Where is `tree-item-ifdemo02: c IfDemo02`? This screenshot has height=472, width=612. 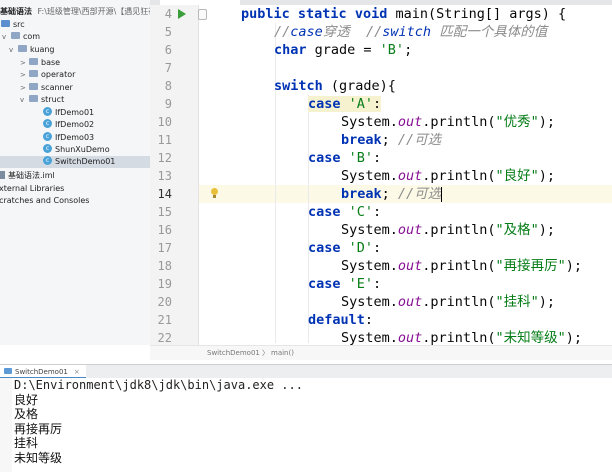 tree-item-ifdemo02: c IfDemo02 is located at coordinates (68, 125).